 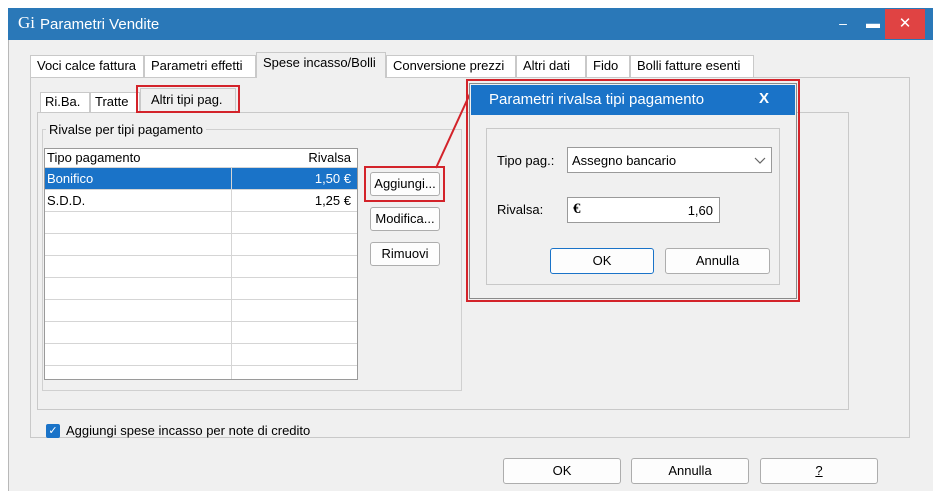 What do you see at coordinates (551, 66) in the screenshot?
I see `tab-altri-dati: Altri dati` at bounding box center [551, 66].